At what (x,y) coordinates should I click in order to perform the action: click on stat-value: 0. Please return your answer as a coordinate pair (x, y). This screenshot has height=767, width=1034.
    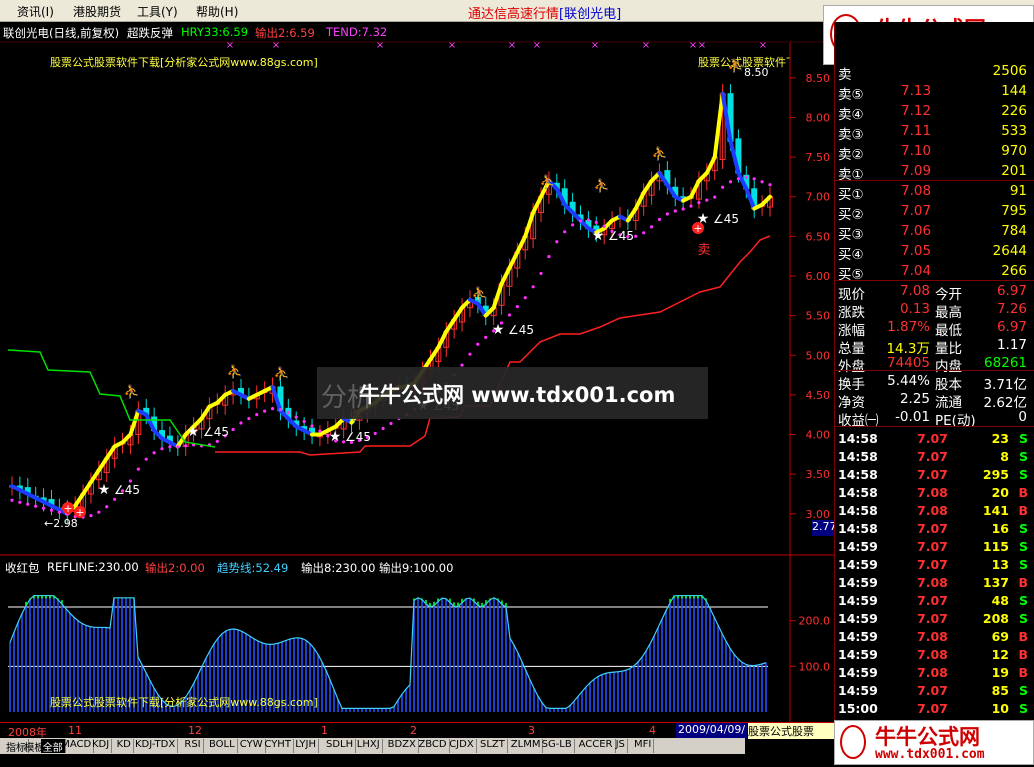
    Looking at the image, I should click on (1022, 417).